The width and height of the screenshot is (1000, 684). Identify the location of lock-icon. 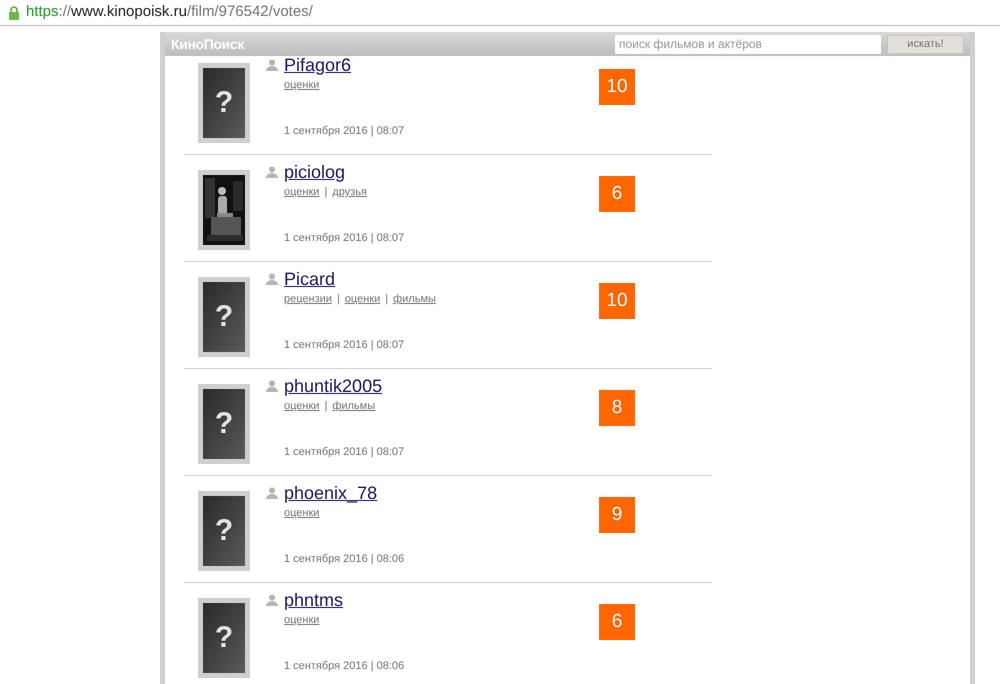
(14, 13).